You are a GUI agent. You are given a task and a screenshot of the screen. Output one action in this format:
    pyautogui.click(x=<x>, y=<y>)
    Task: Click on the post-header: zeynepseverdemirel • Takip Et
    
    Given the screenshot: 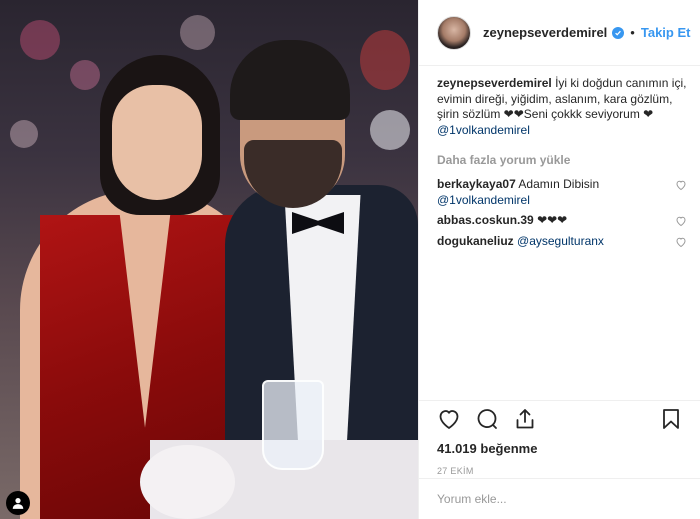 What is the action you would take?
    pyautogui.click(x=559, y=33)
    